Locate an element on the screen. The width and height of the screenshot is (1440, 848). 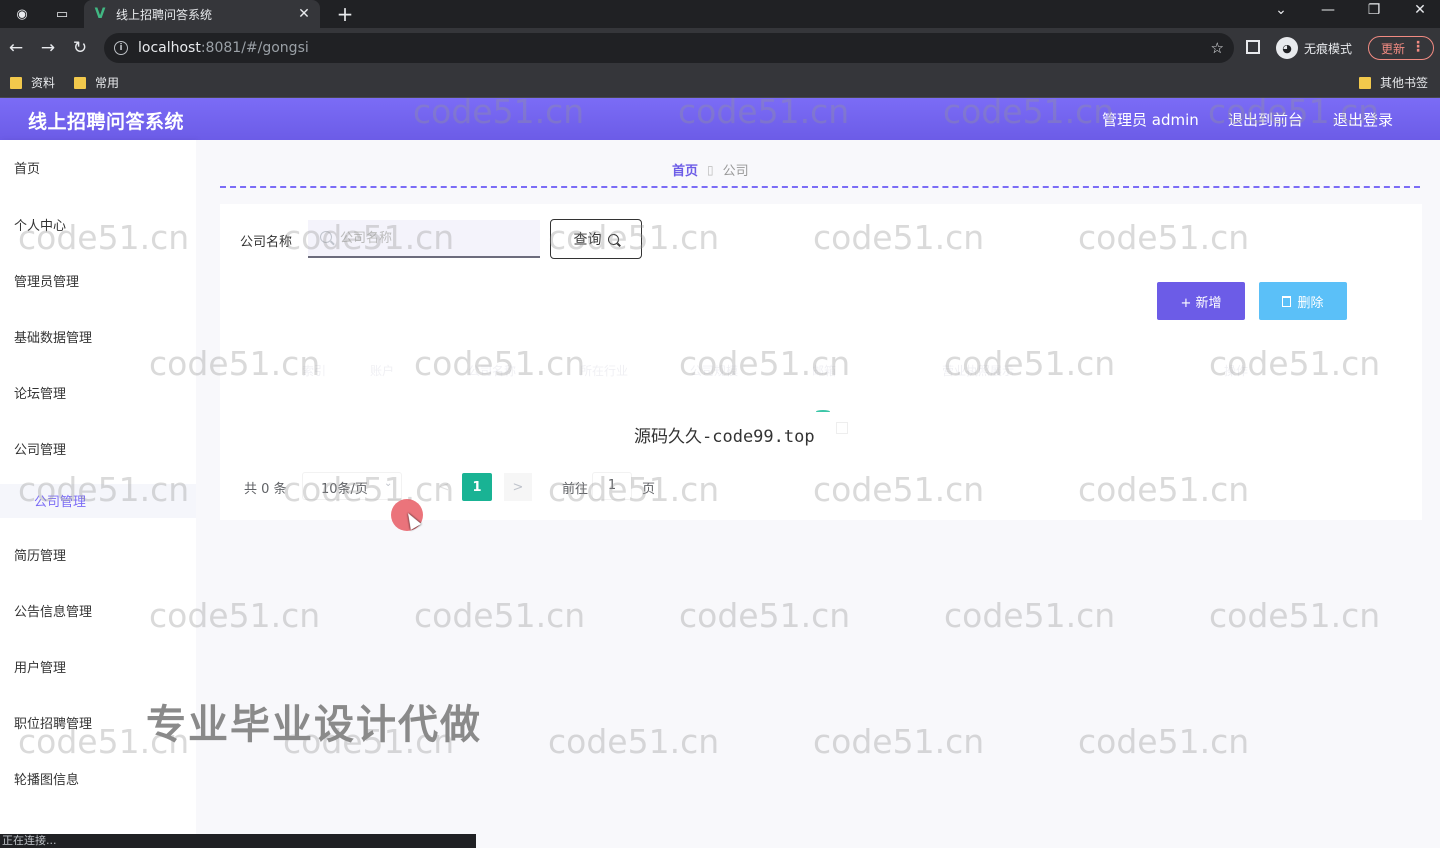
incognito-label: 无痕模式 is located at coordinates (1328, 48).